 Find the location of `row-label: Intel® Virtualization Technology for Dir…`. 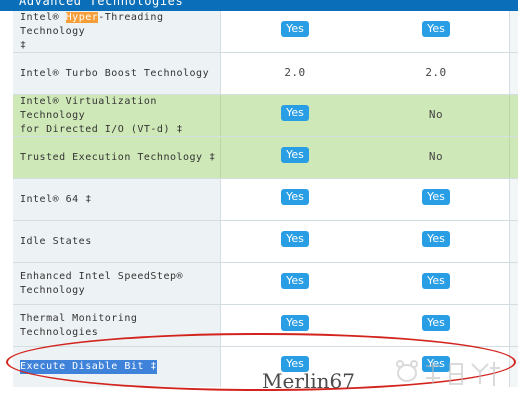

row-label: Intel® Virtualization Technology for Dir… is located at coordinates (102, 115).